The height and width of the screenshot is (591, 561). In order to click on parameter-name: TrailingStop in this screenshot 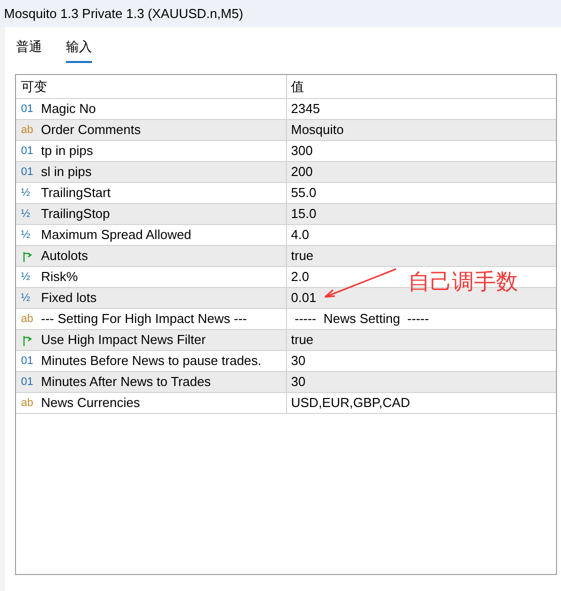, I will do `click(75, 214)`.